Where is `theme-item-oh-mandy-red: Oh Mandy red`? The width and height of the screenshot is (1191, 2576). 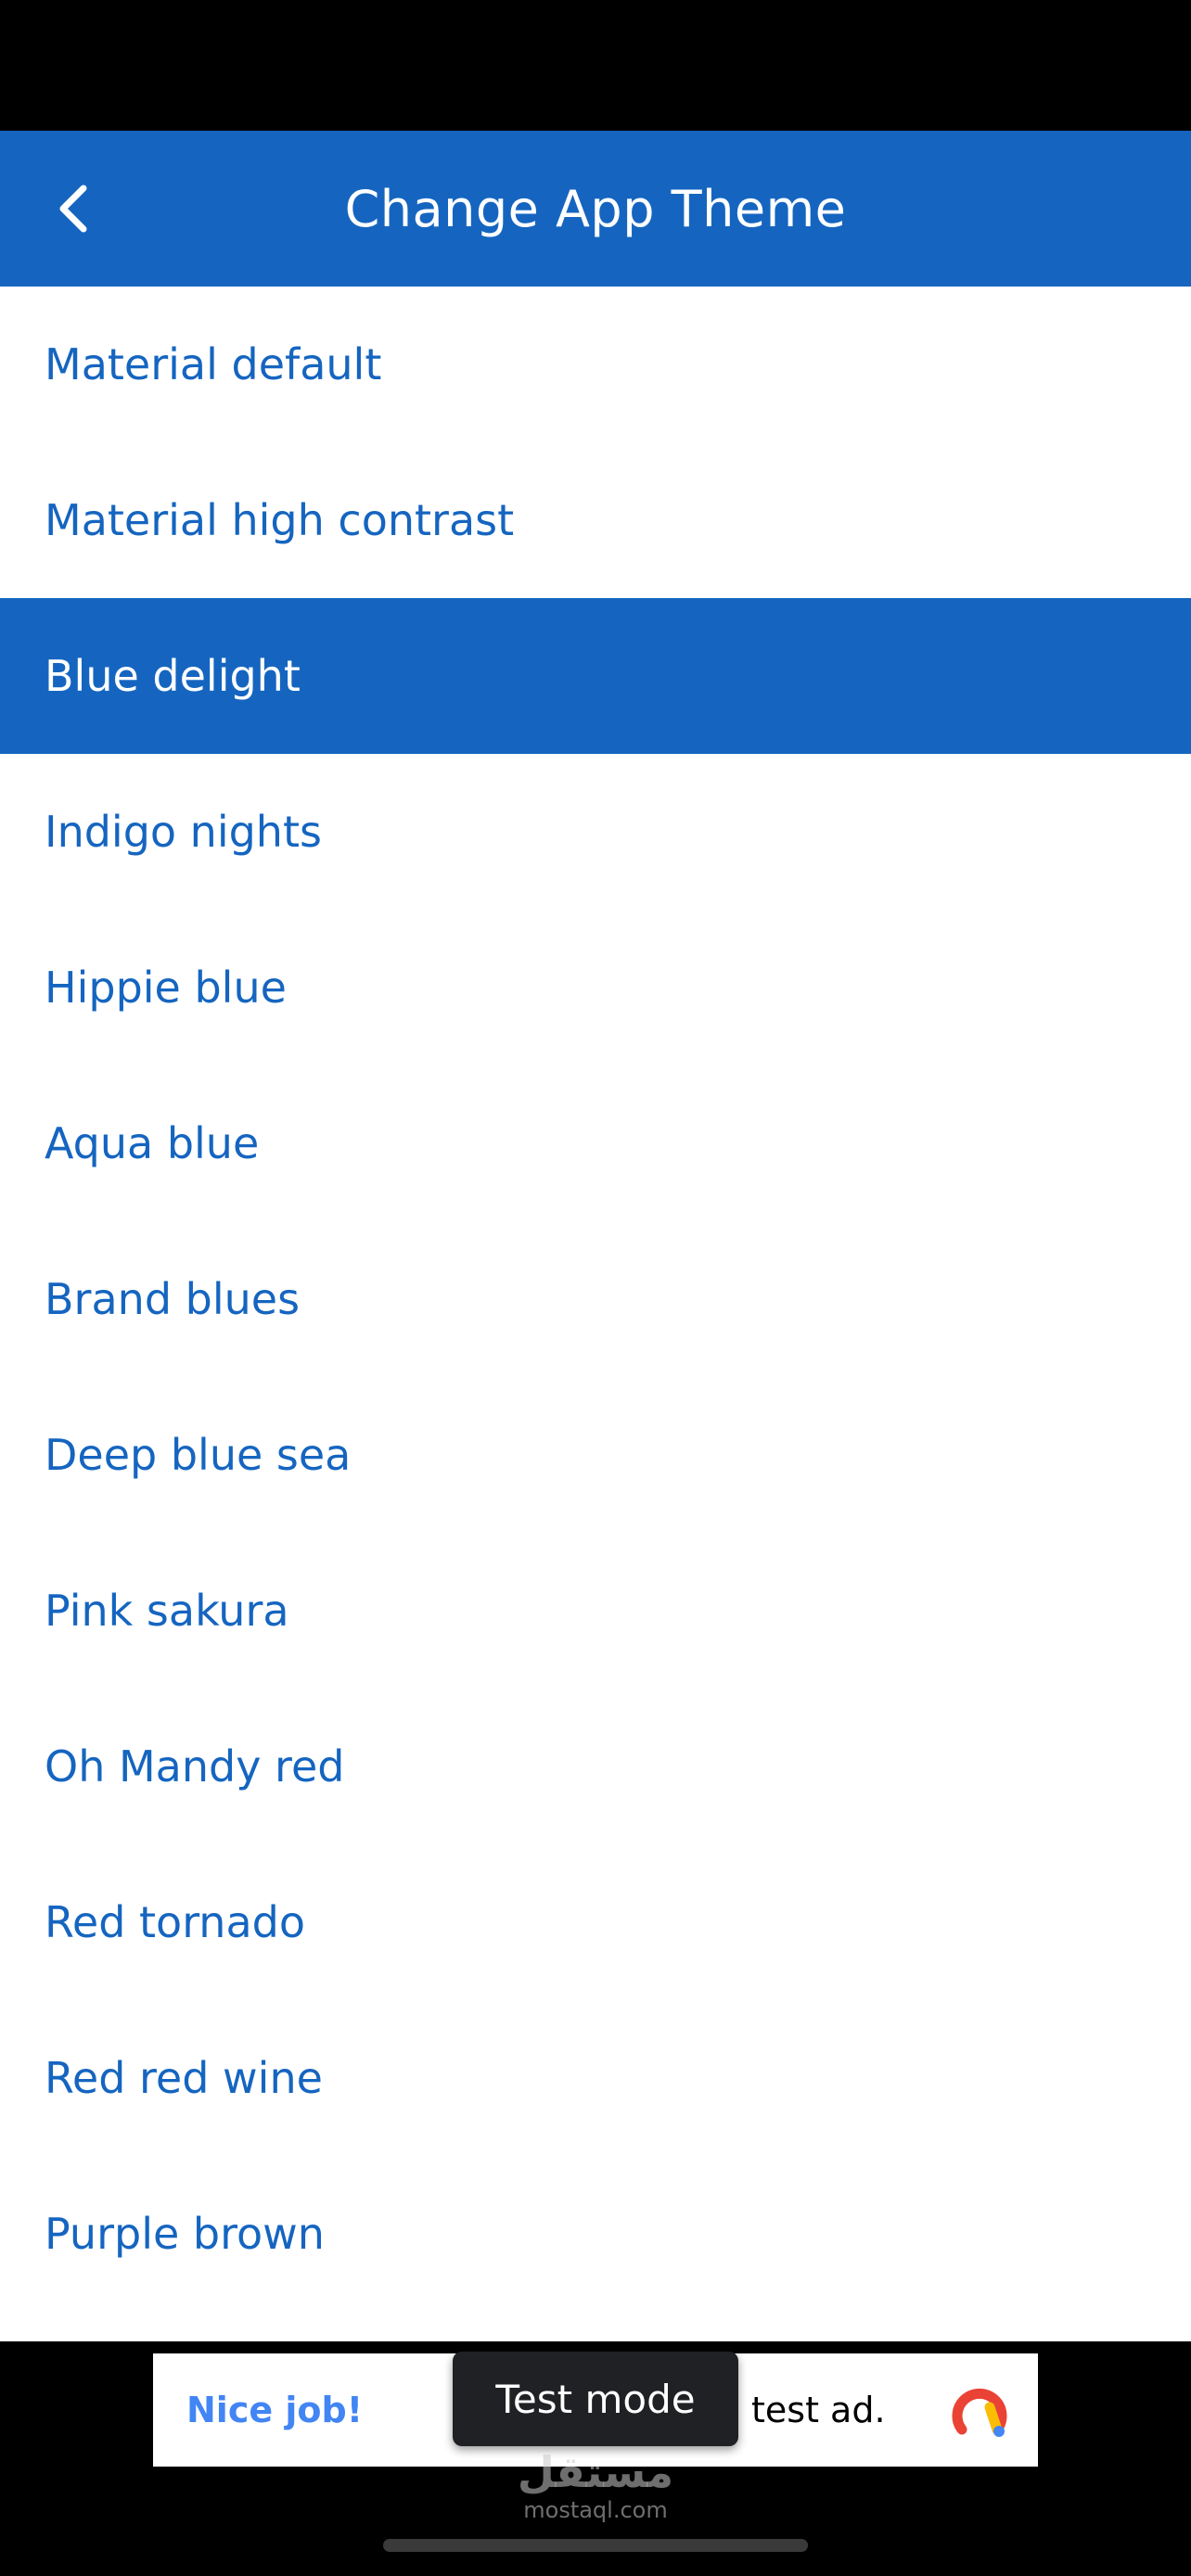
theme-item-oh-mandy-red: Oh Mandy red is located at coordinates (595, 1766).